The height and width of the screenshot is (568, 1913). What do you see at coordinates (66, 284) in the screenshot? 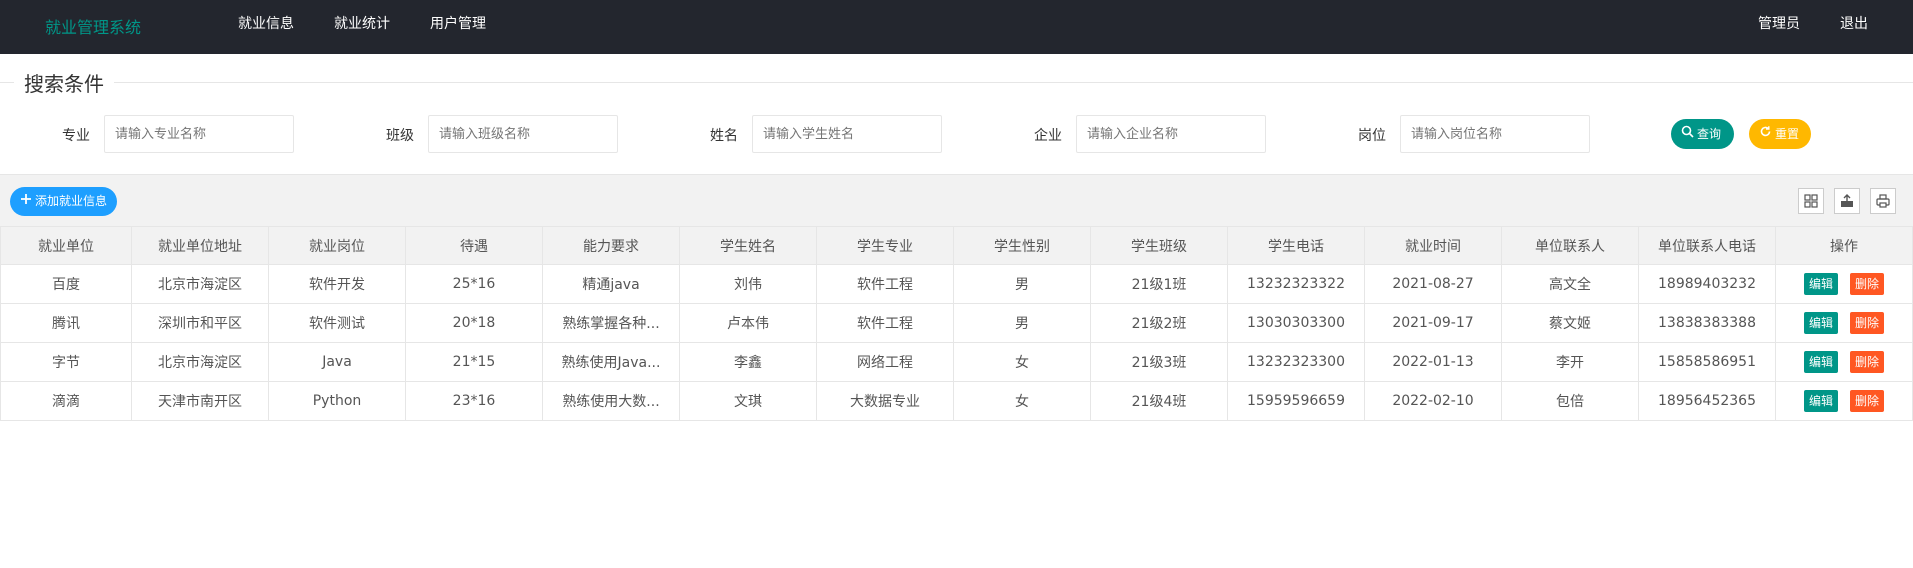
I see `table-cell: 百度` at bounding box center [66, 284].